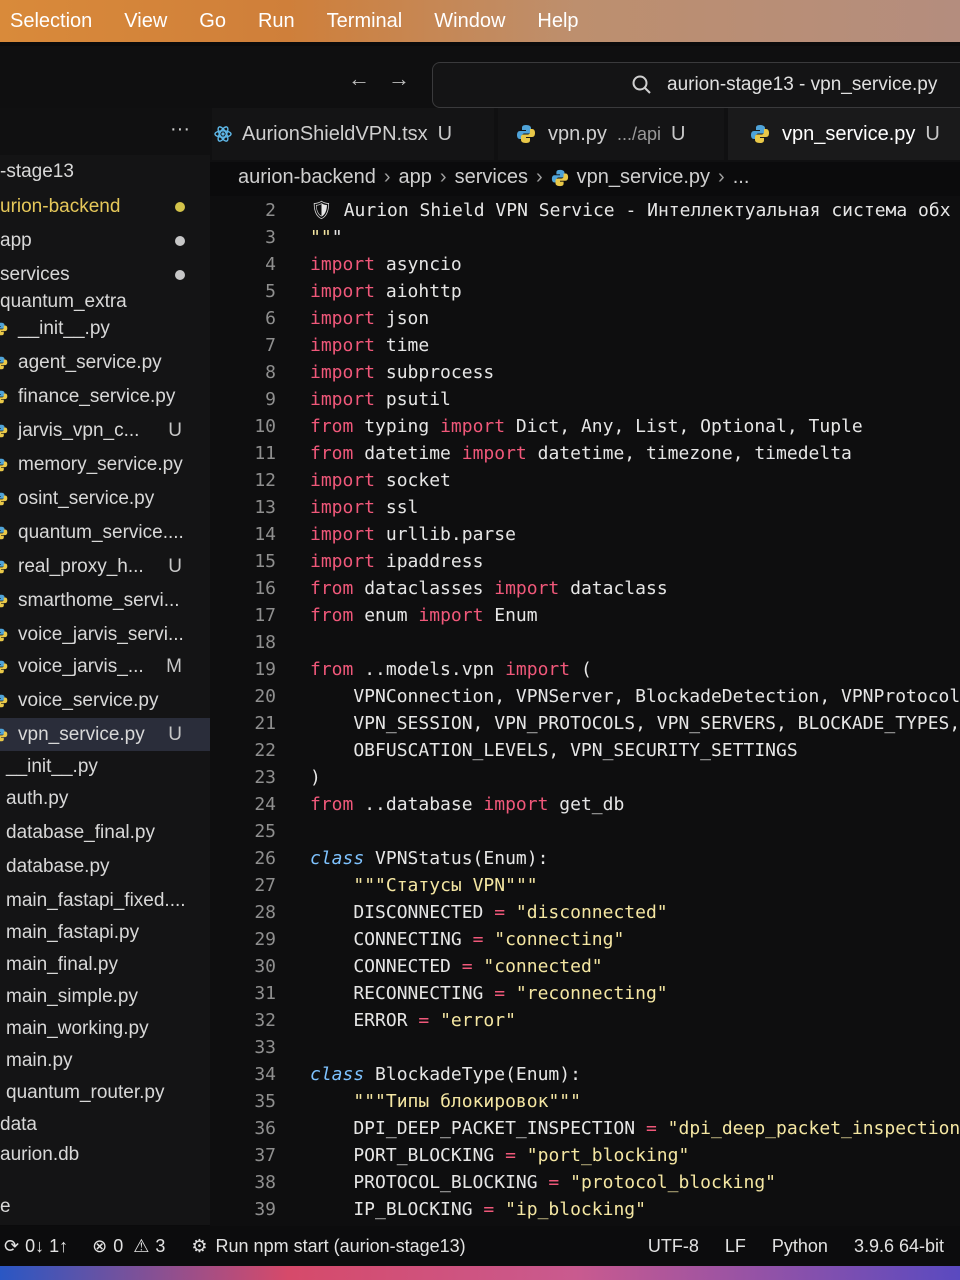 The image size is (960, 1280). I want to click on tab-aurionshieldvpn: AurionShieldVPN.tsx U, so click(353, 134).